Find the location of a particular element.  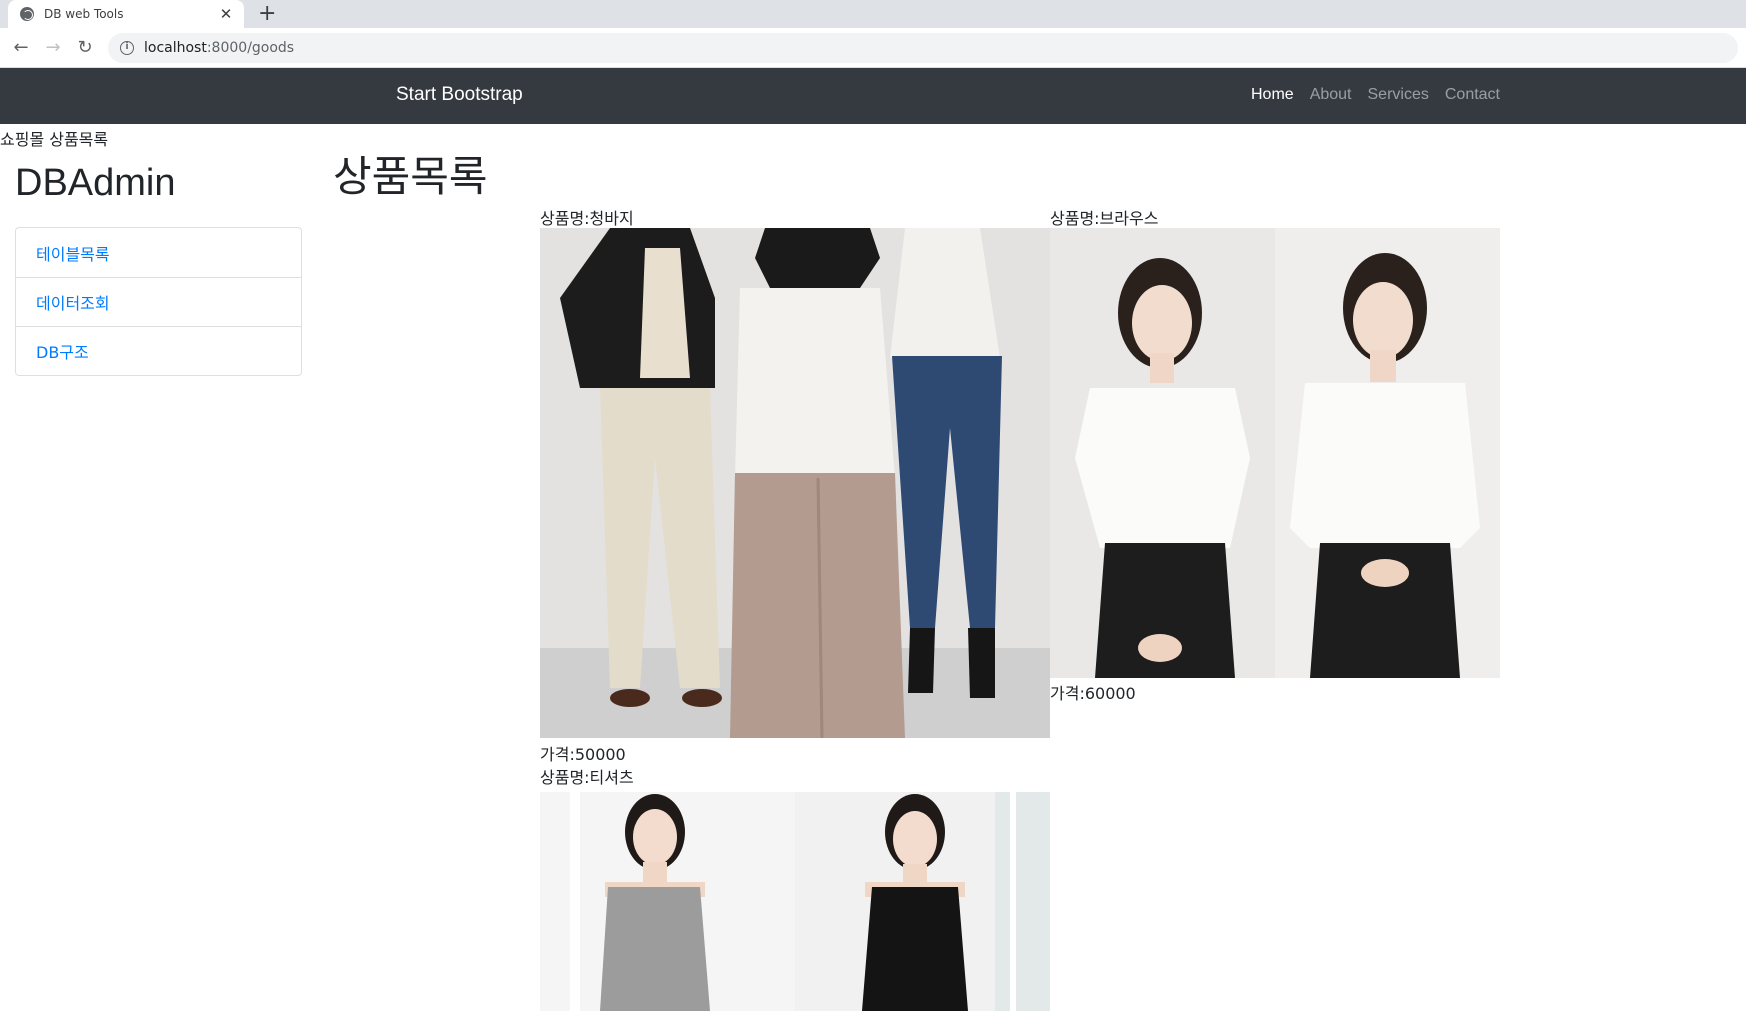

product-name: 상품명:브라우스 is located at coordinates (1104, 218).